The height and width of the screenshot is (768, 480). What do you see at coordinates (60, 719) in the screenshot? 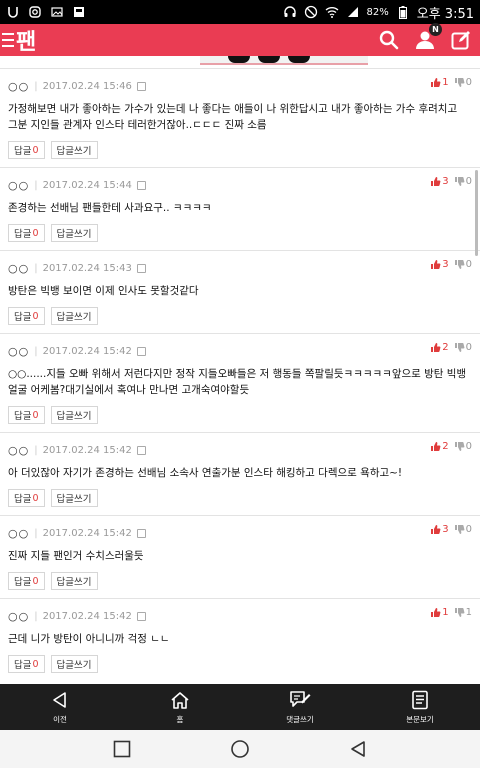
I see `nav-back-label: 이전` at bounding box center [60, 719].